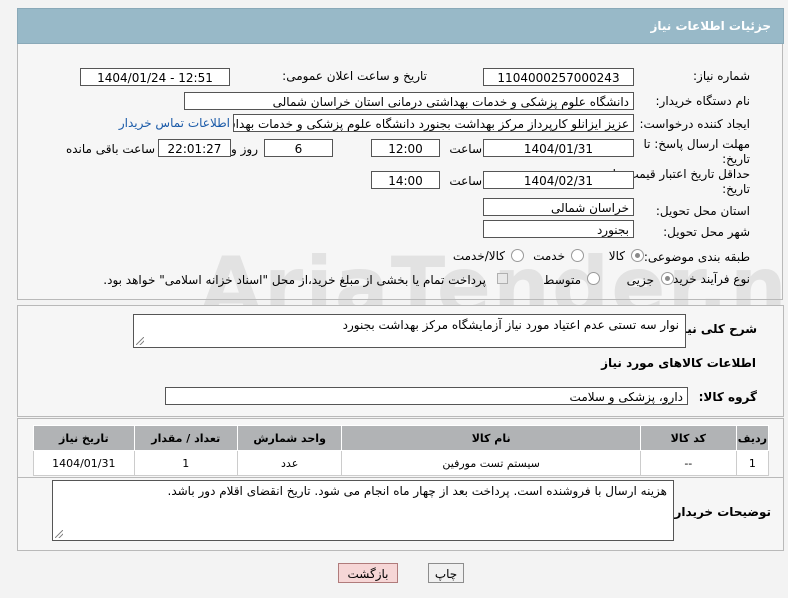  Describe the element at coordinates (616, 256) in the screenshot. I see `category-goods-label: کالا` at that location.